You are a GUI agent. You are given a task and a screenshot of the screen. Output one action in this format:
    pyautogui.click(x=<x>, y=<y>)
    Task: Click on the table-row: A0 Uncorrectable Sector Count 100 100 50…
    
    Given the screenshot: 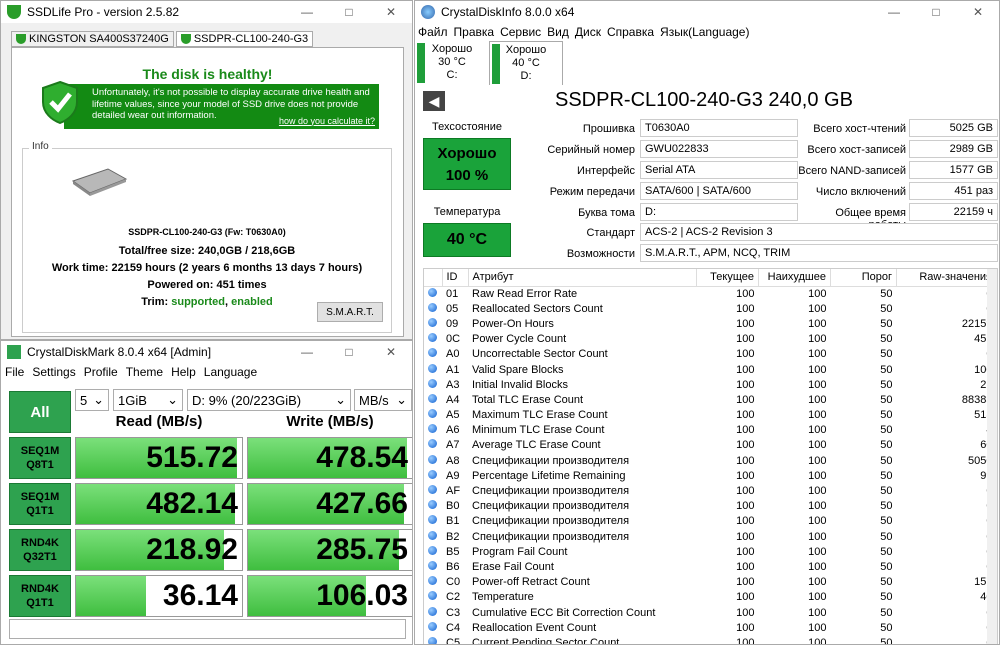 What is the action you would take?
    pyautogui.click(x=710, y=354)
    